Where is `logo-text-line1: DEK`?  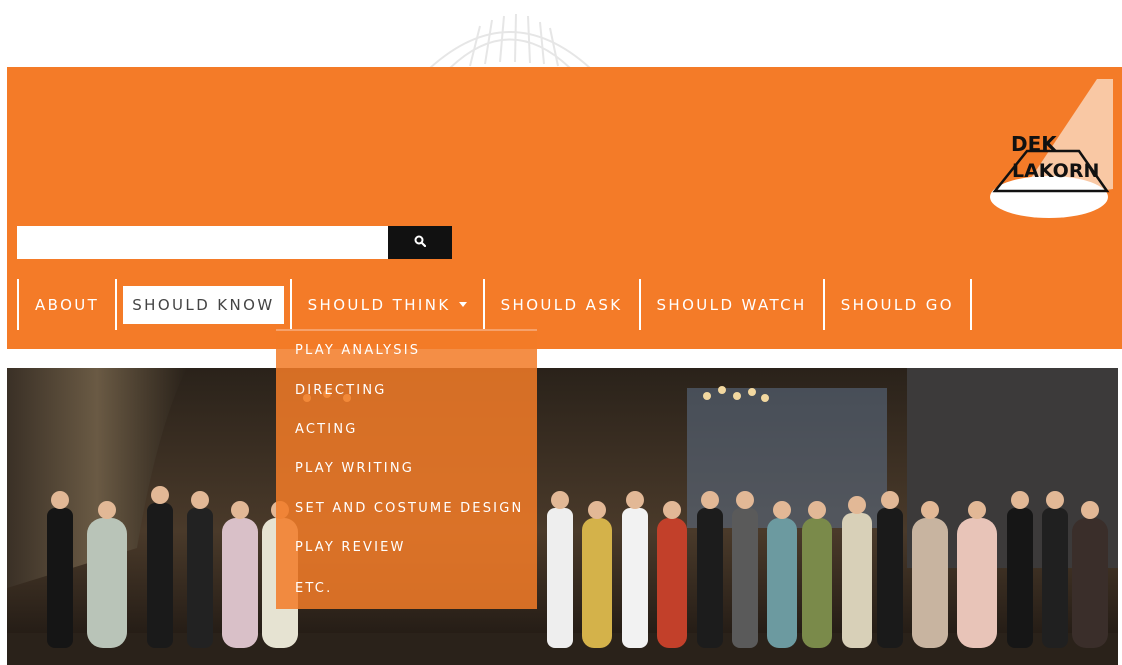 logo-text-line1: DEK is located at coordinates (1034, 144).